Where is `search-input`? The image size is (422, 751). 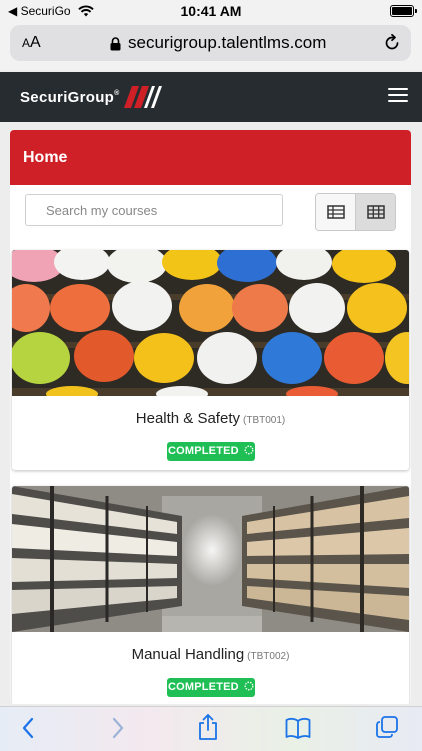
search-input is located at coordinates (154, 210).